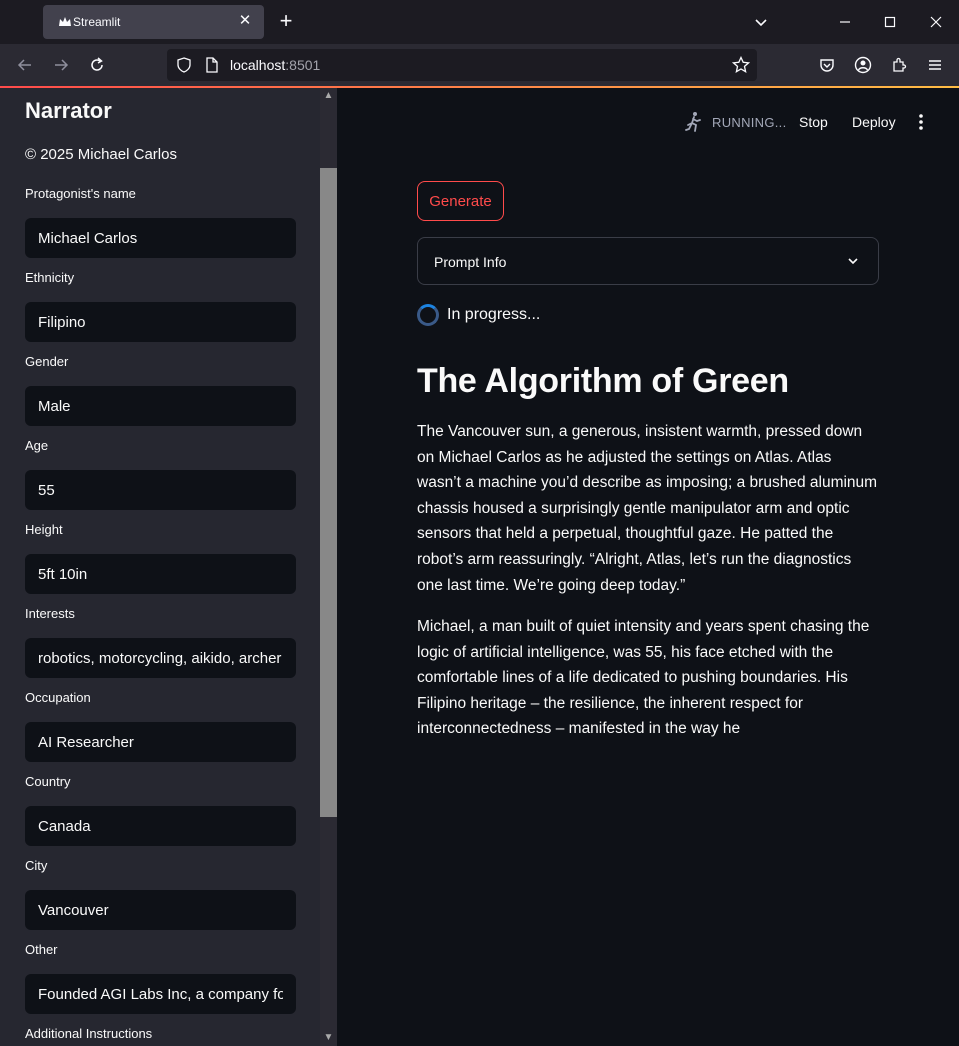 The height and width of the screenshot is (1046, 959). Describe the element at coordinates (160, 1036) in the screenshot. I see `field-additional-instructions: Additional Instructions` at that location.